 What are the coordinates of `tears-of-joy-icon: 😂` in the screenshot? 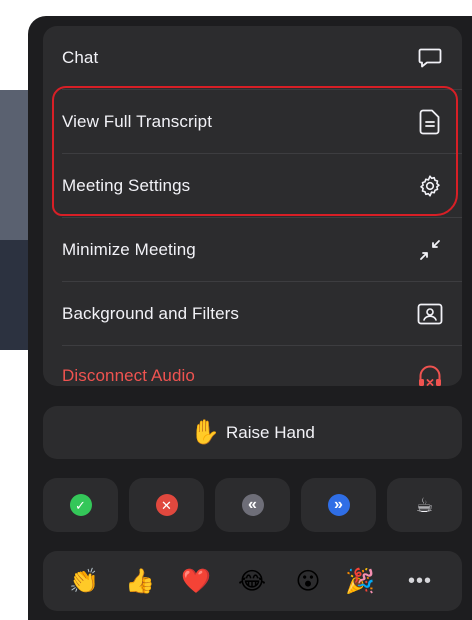 It's located at (252, 581).